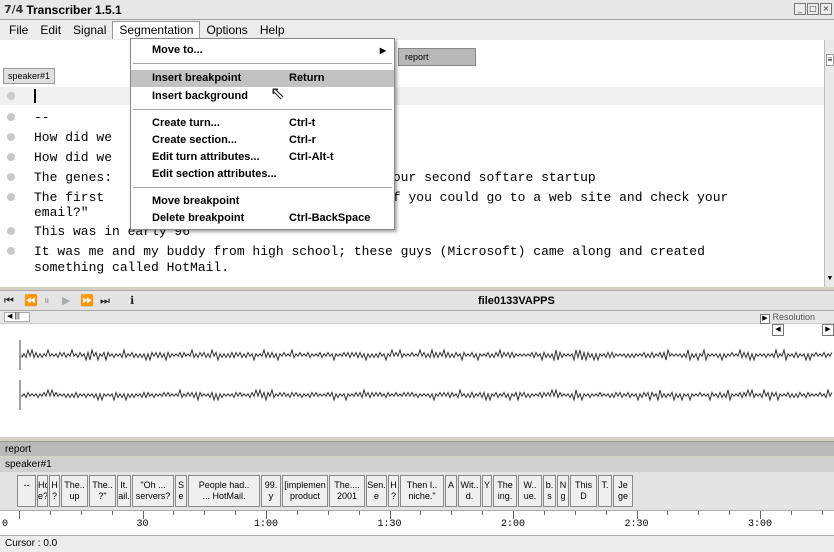  I want to click on segment: Se, so click(181, 491).